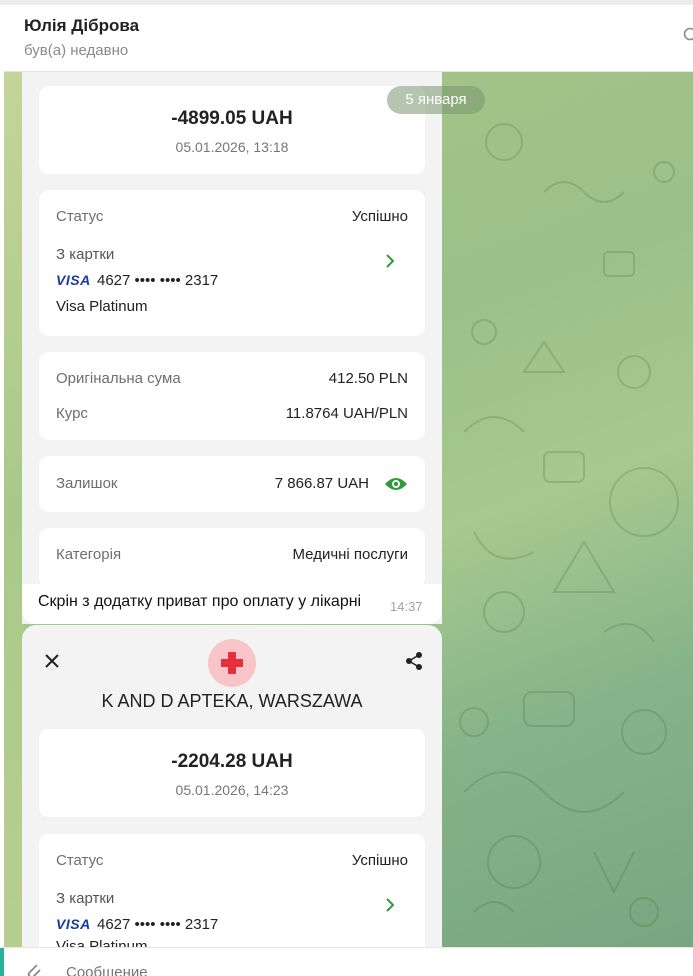 This screenshot has width=693, height=976. What do you see at coordinates (346, 961) in the screenshot?
I see `message-composer` at bounding box center [346, 961].